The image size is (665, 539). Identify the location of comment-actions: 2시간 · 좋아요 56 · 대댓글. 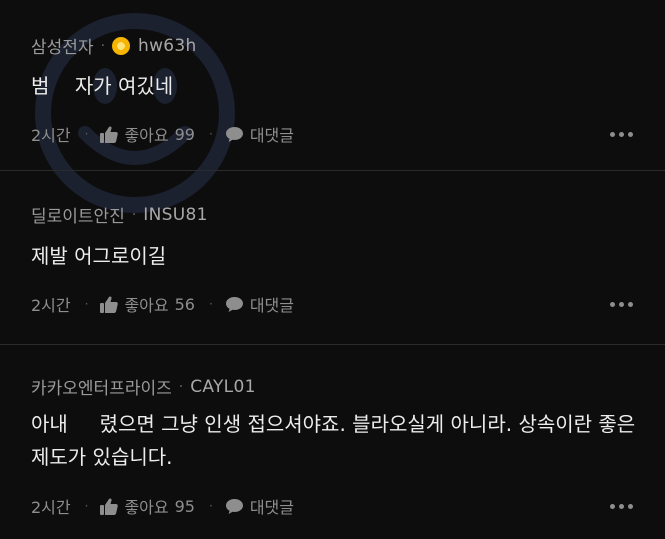
(333, 304).